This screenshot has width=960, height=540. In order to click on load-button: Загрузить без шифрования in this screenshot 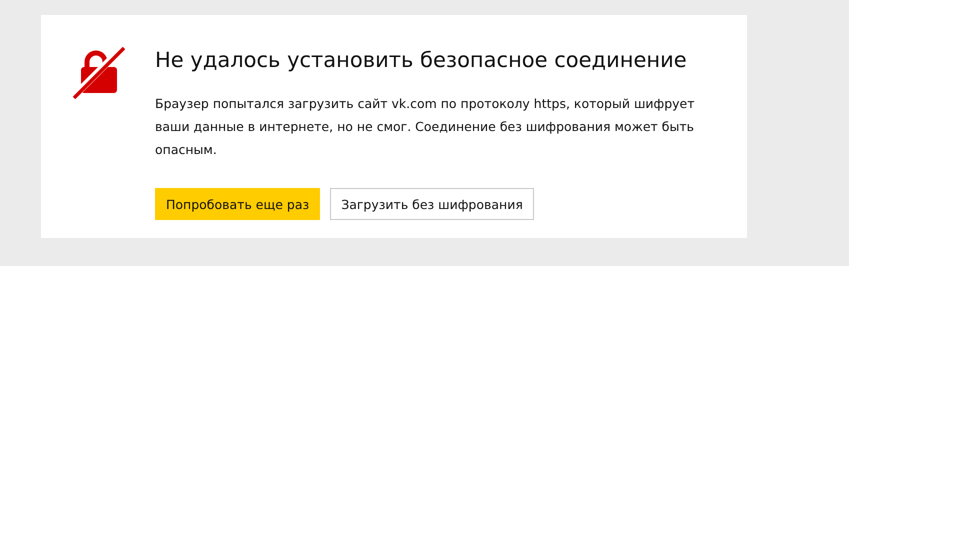, I will do `click(432, 204)`.